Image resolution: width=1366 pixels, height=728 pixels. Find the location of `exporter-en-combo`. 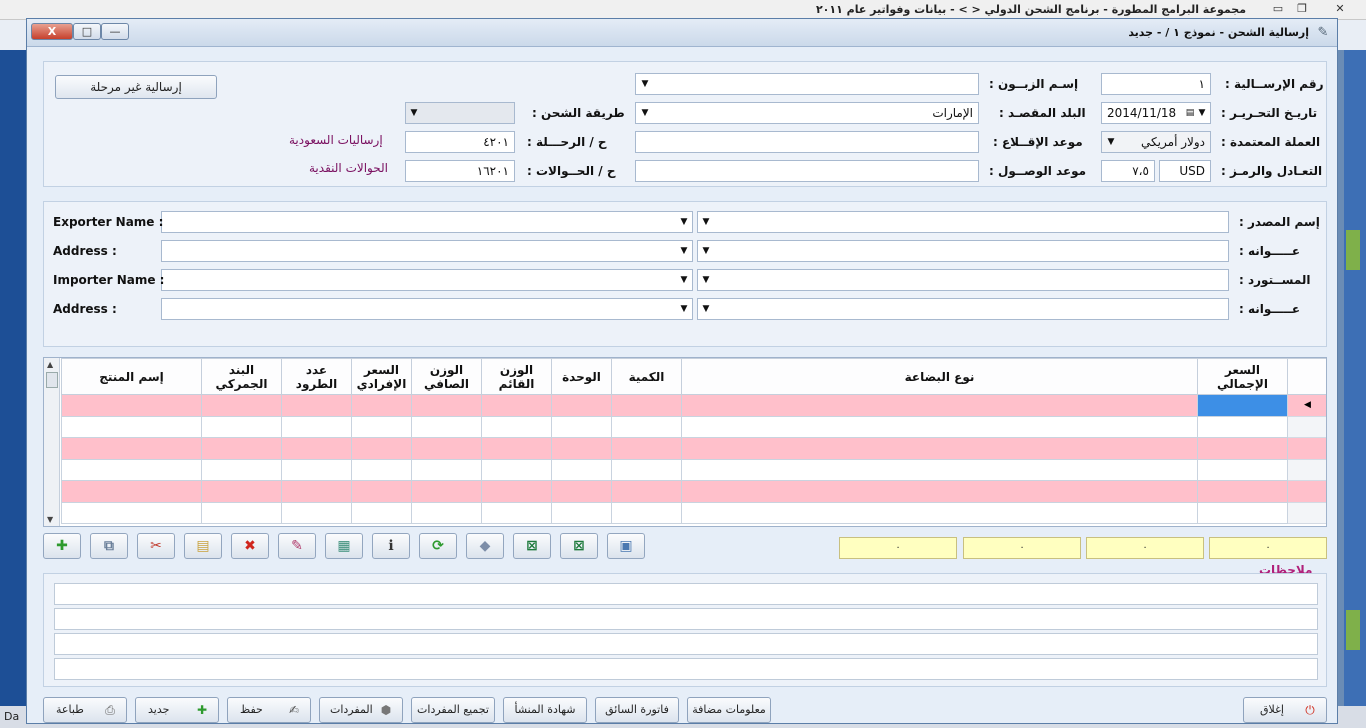

exporter-en-combo is located at coordinates (427, 222).